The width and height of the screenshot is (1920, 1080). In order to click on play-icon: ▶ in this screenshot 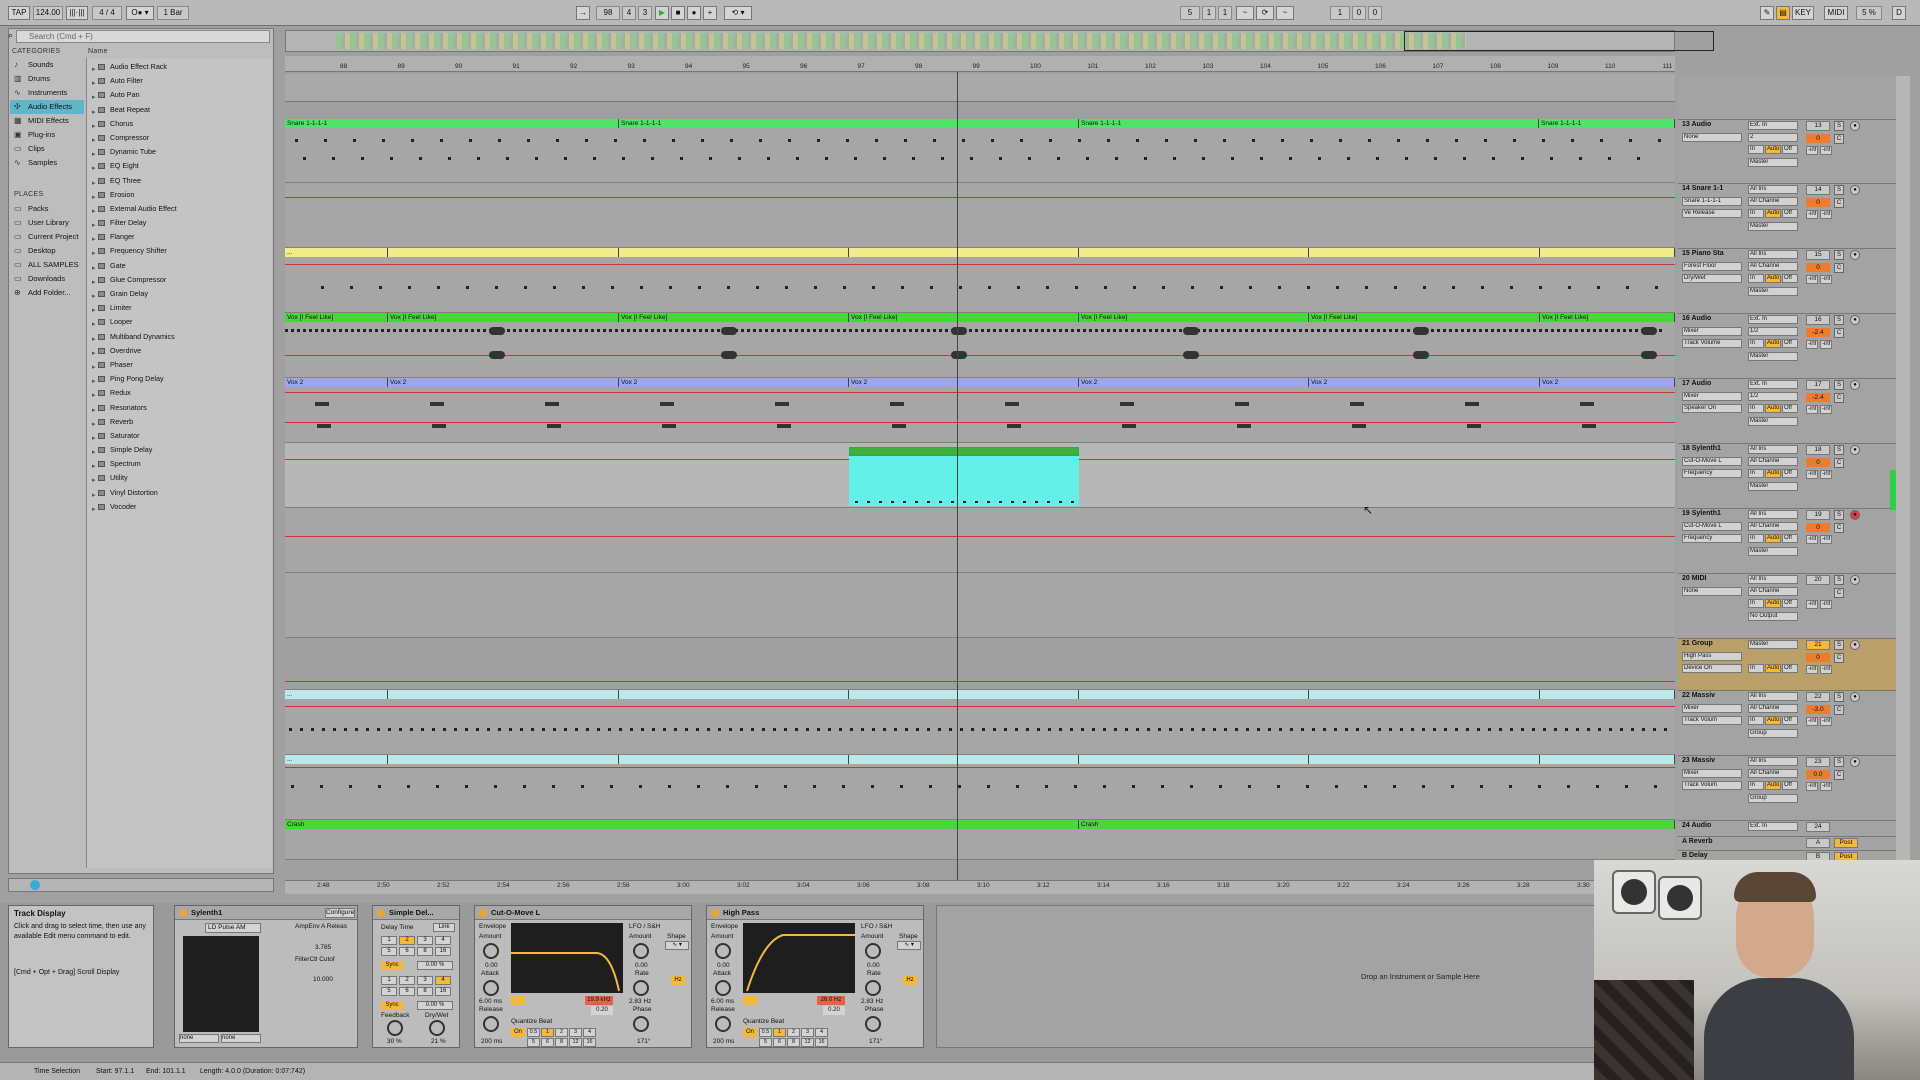, I will do `click(662, 13)`.